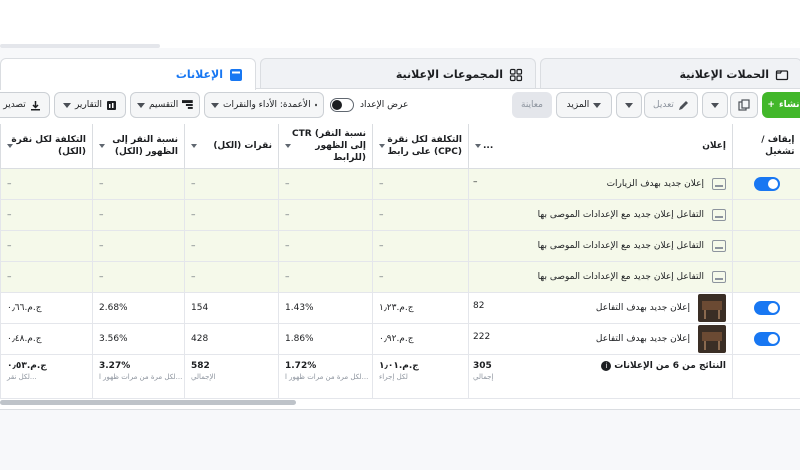 This screenshot has height=470, width=800. What do you see at coordinates (46, 146) in the screenshot?
I see `col-cost-all: التكلفة لكل نقرة (الكل)` at bounding box center [46, 146].